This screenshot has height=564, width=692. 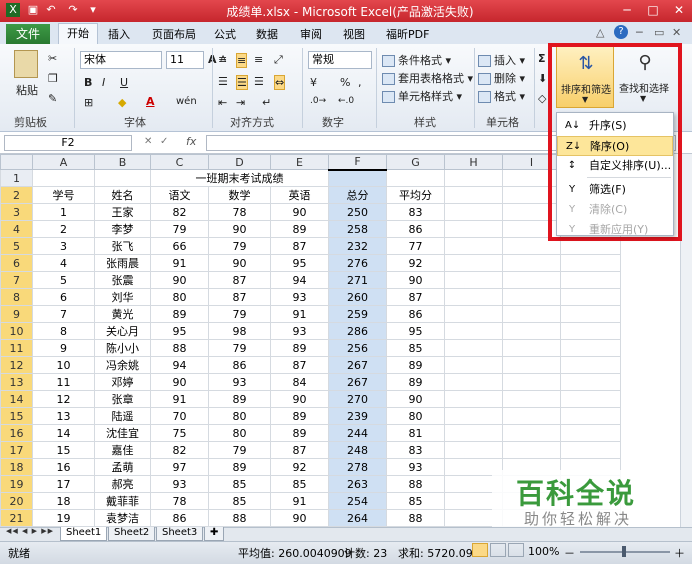 I want to click on close-button: ✕, so click(x=679, y=10).